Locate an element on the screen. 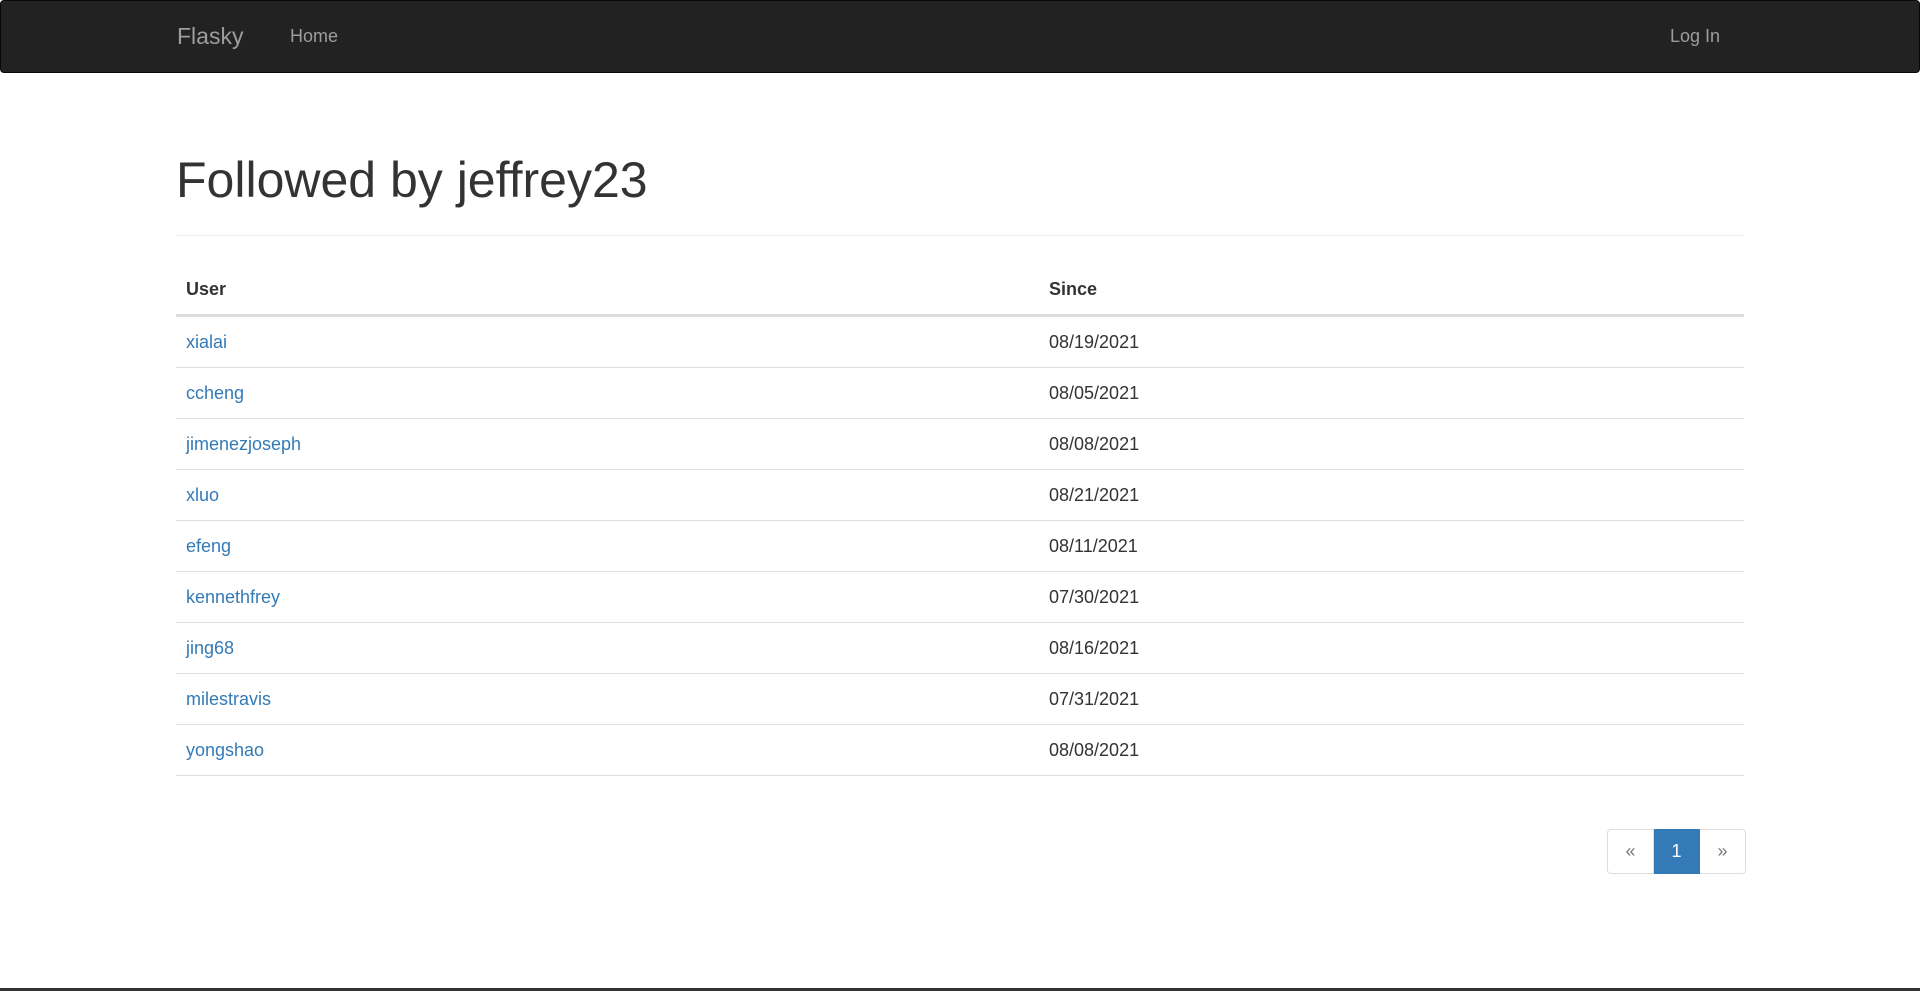  navbar: Flasky Home Log In is located at coordinates (960, 36).